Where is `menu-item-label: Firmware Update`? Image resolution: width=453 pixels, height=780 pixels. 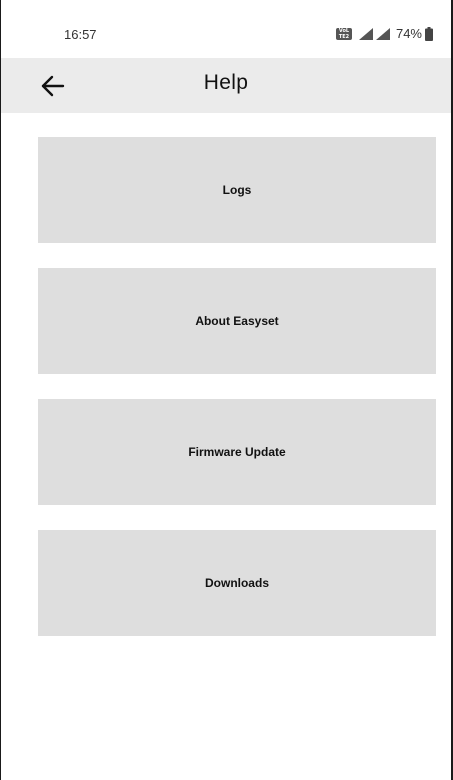
menu-item-label: Firmware Update is located at coordinates (237, 452).